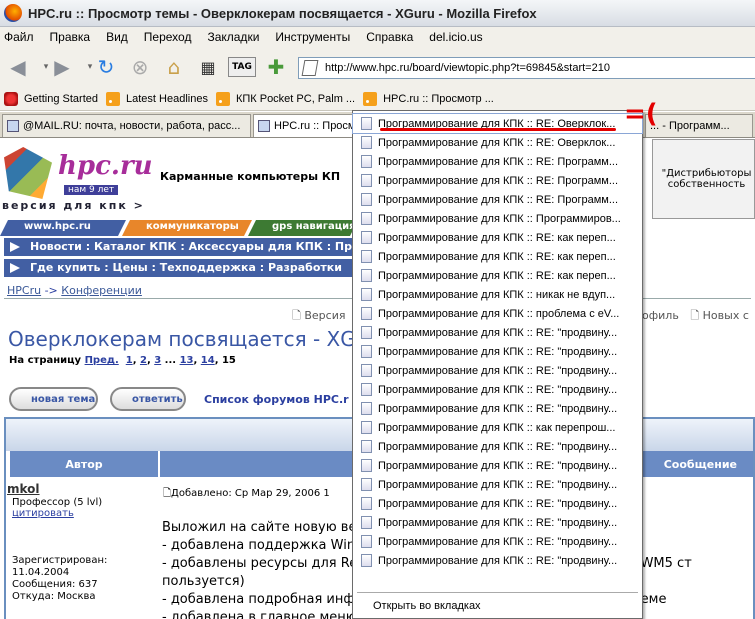 Image resolution: width=755 pixels, height=619 pixels. Describe the element at coordinates (455, 37) in the screenshot. I see `menu-delicious: del.icio.us` at that location.